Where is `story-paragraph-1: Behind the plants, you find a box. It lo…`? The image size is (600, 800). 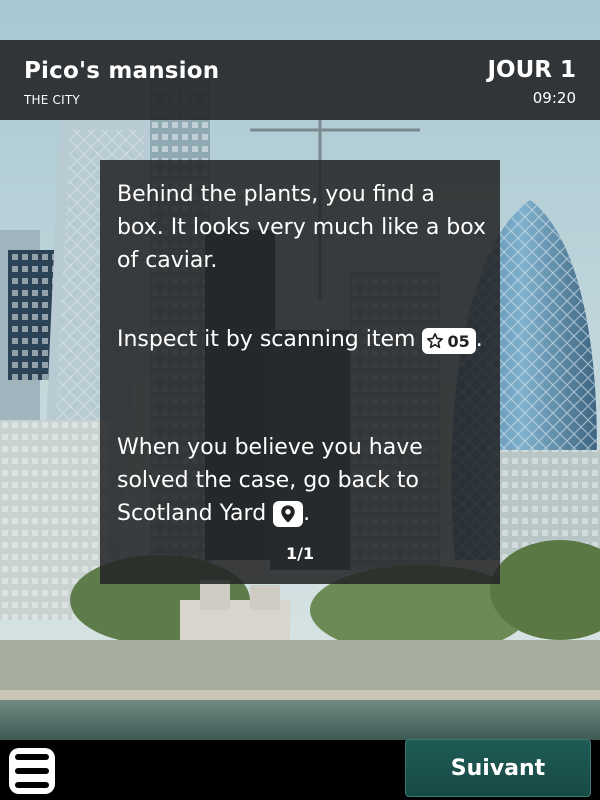
story-paragraph-1: Behind the plants, you find a box. It lo… is located at coordinates (302, 227).